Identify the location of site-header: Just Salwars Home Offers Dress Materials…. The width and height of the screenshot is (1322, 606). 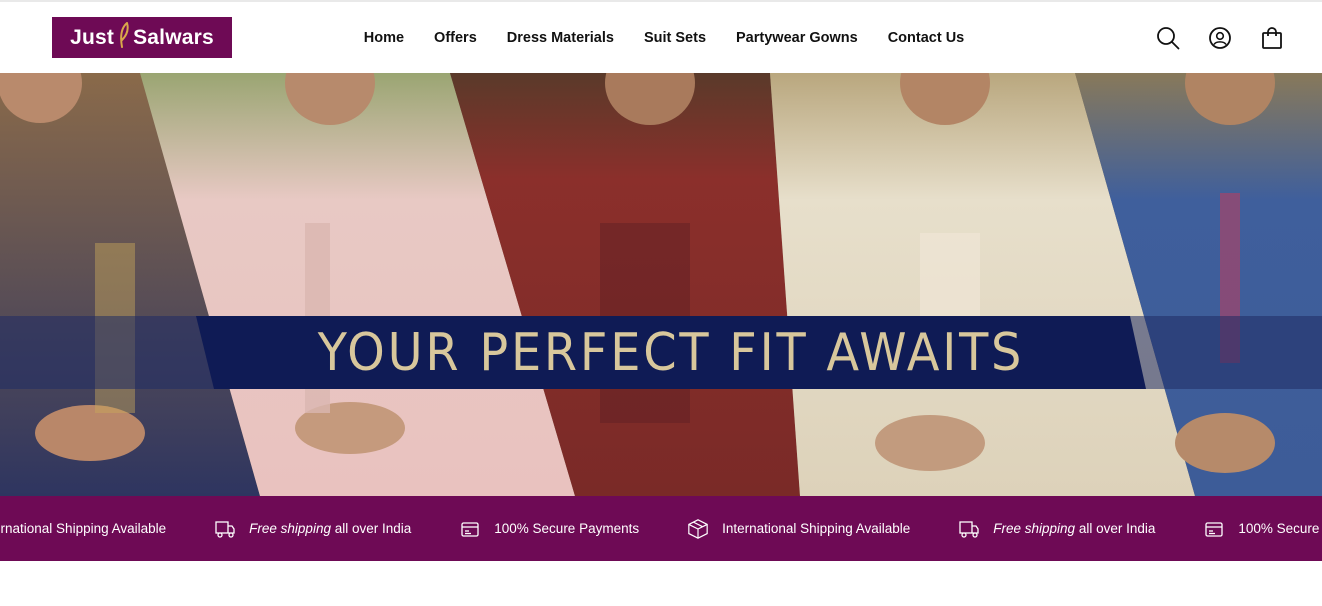
(661, 37).